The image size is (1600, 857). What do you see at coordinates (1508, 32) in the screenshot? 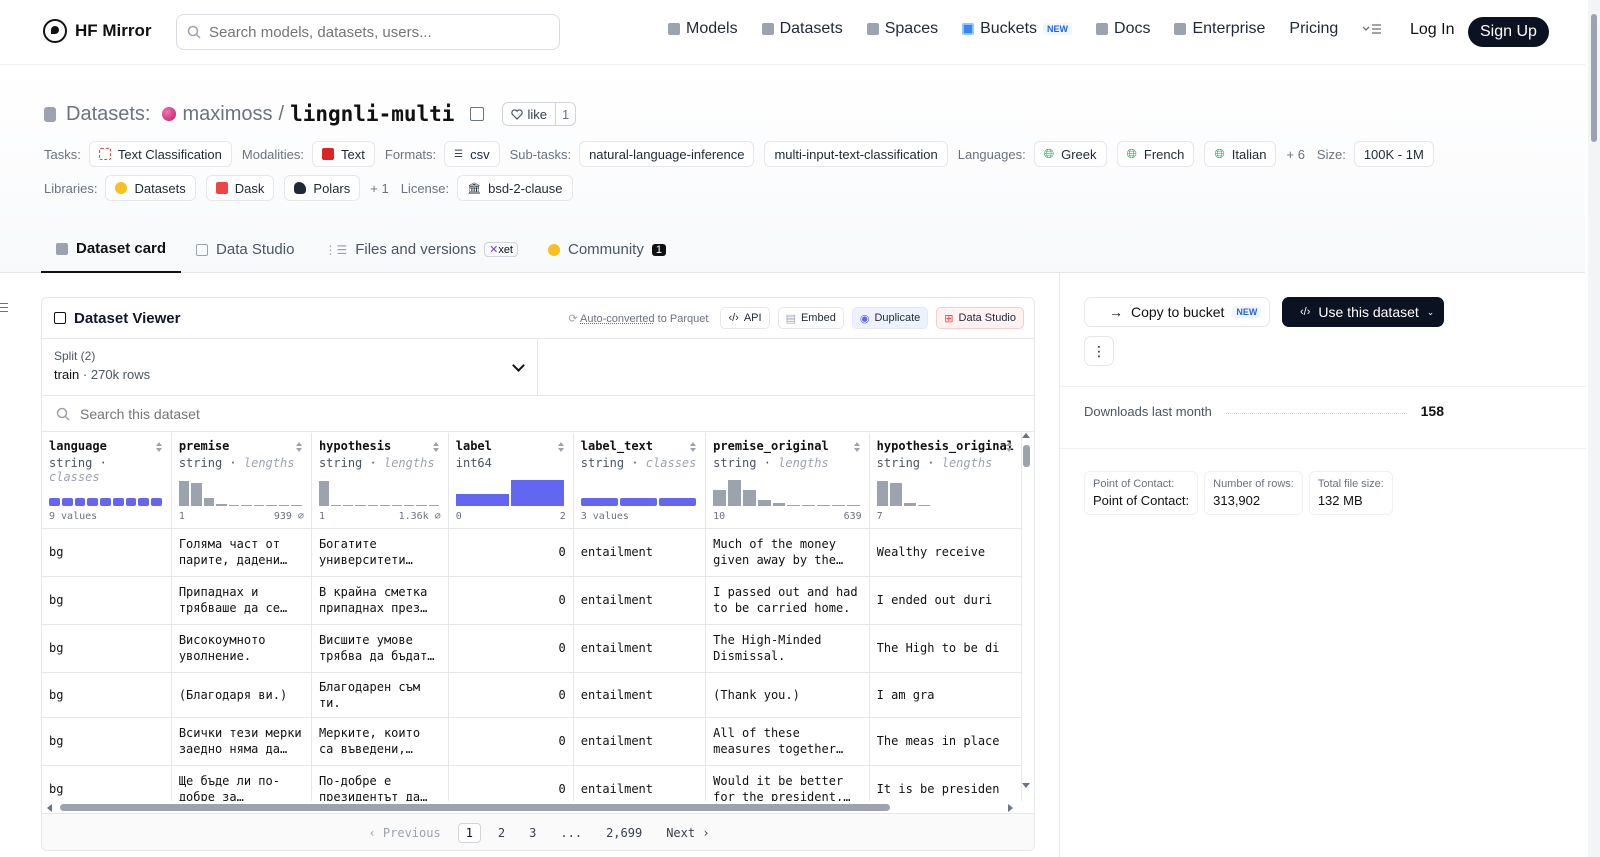
I see `signup-button: Sign Up` at bounding box center [1508, 32].